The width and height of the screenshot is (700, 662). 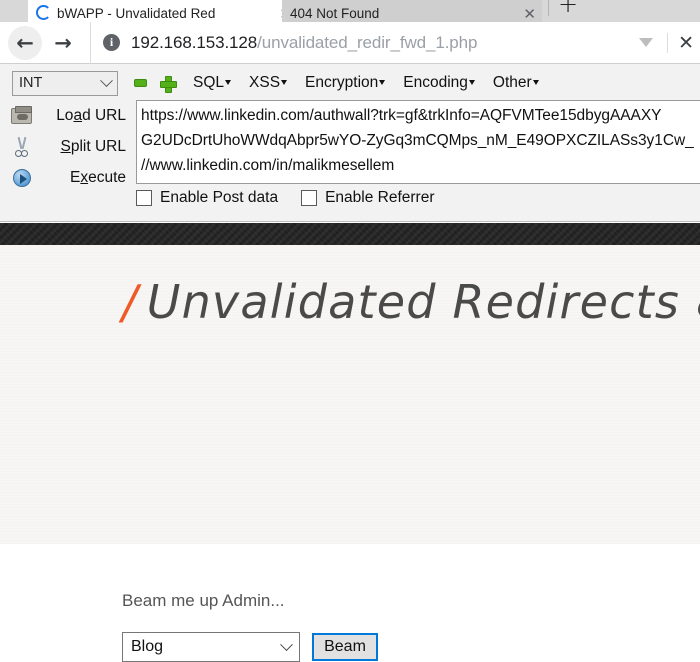 What do you see at coordinates (91, 115) in the screenshot?
I see `load-url-label: Load URL` at bounding box center [91, 115].